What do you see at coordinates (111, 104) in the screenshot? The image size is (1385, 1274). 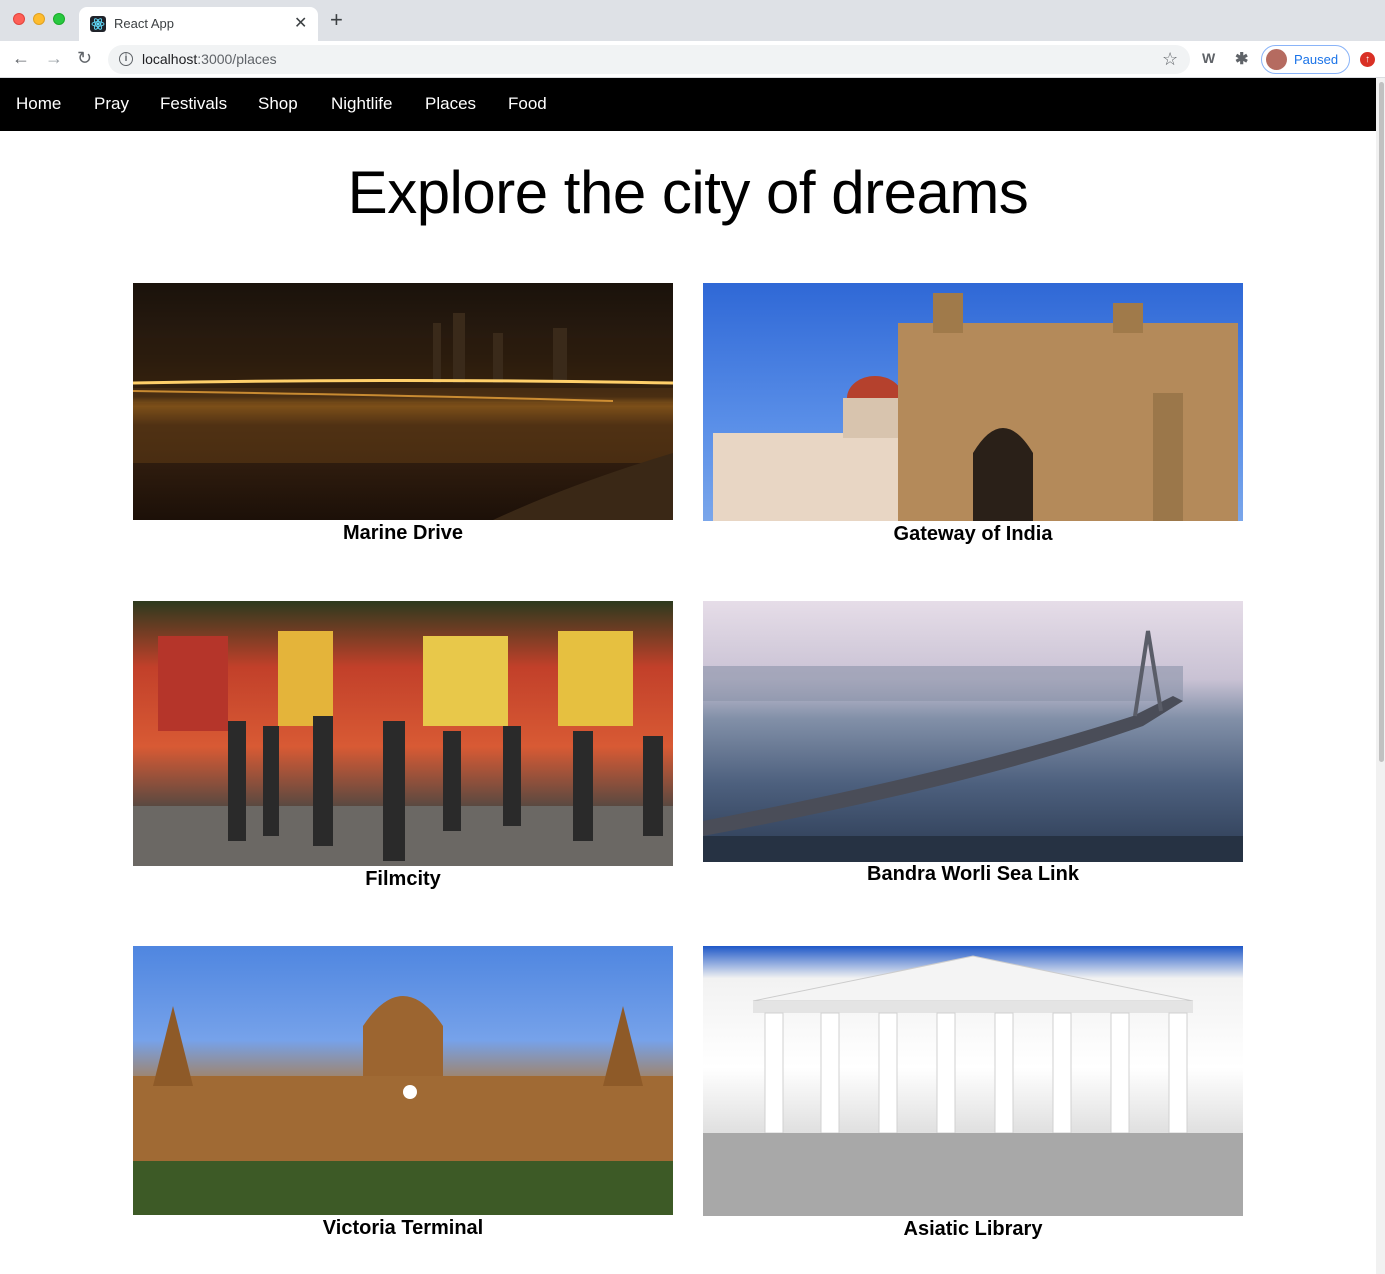 I see `nav-link-pray: Pray` at bounding box center [111, 104].